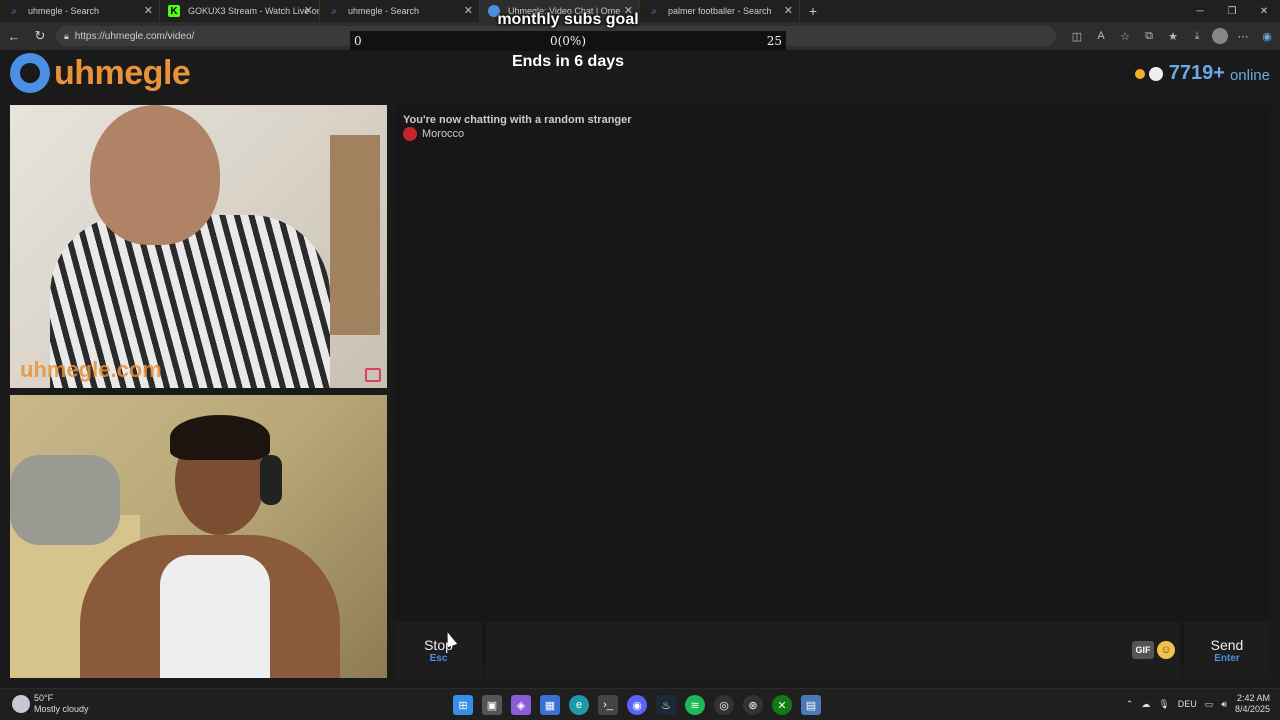 This screenshot has width=1280, height=720. What do you see at coordinates (122, 72) in the screenshot?
I see `logo-text: uhmegle` at bounding box center [122, 72].